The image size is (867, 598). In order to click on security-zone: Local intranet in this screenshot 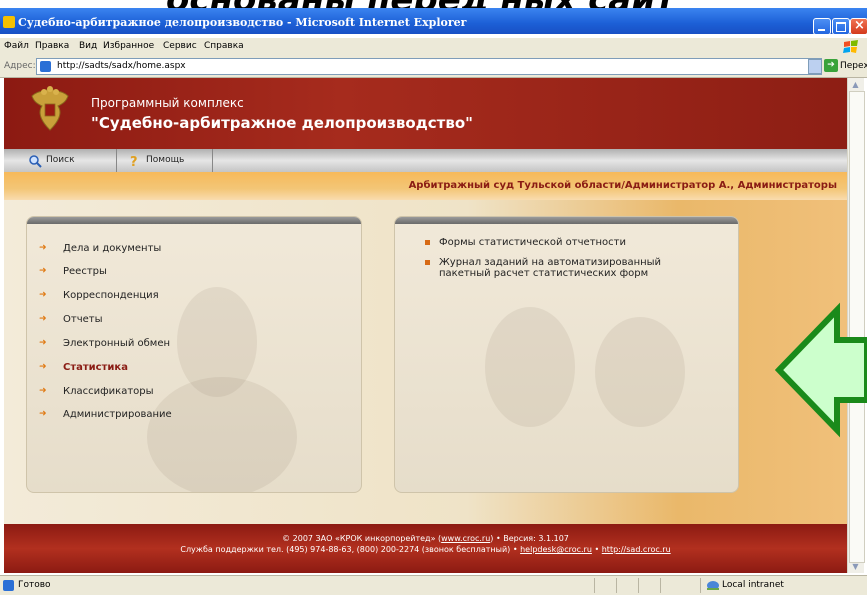, I will do `click(753, 585)`.